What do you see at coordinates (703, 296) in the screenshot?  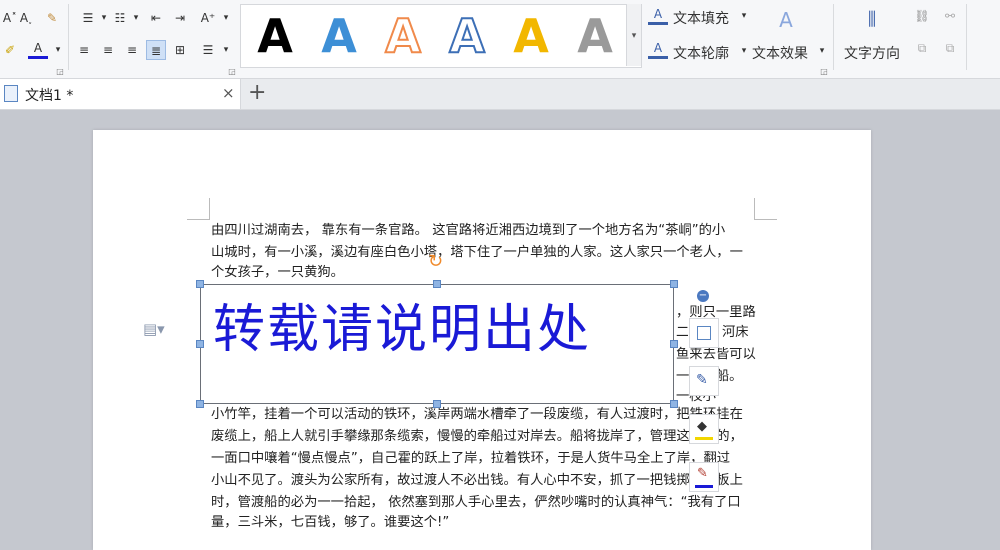 I see `collapse-icon: −` at bounding box center [703, 296].